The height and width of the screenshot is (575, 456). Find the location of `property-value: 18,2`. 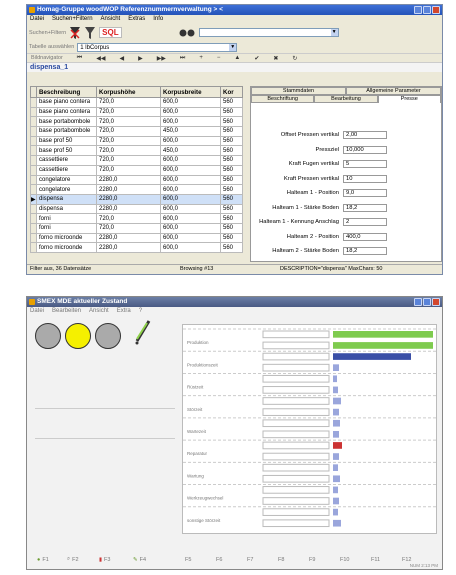

property-value: 18,2 is located at coordinates (365, 251).